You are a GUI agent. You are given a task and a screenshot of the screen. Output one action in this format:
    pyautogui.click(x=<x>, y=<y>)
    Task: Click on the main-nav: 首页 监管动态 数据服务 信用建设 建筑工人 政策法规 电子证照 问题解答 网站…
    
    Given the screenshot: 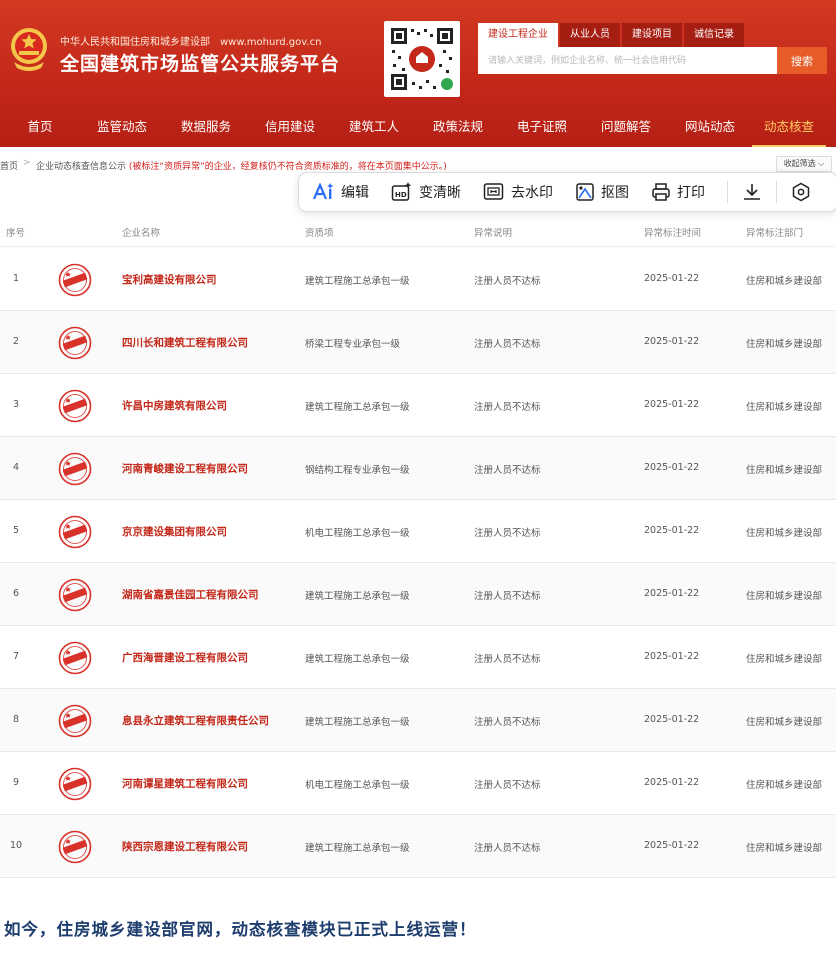 What is the action you would take?
    pyautogui.click(x=418, y=126)
    